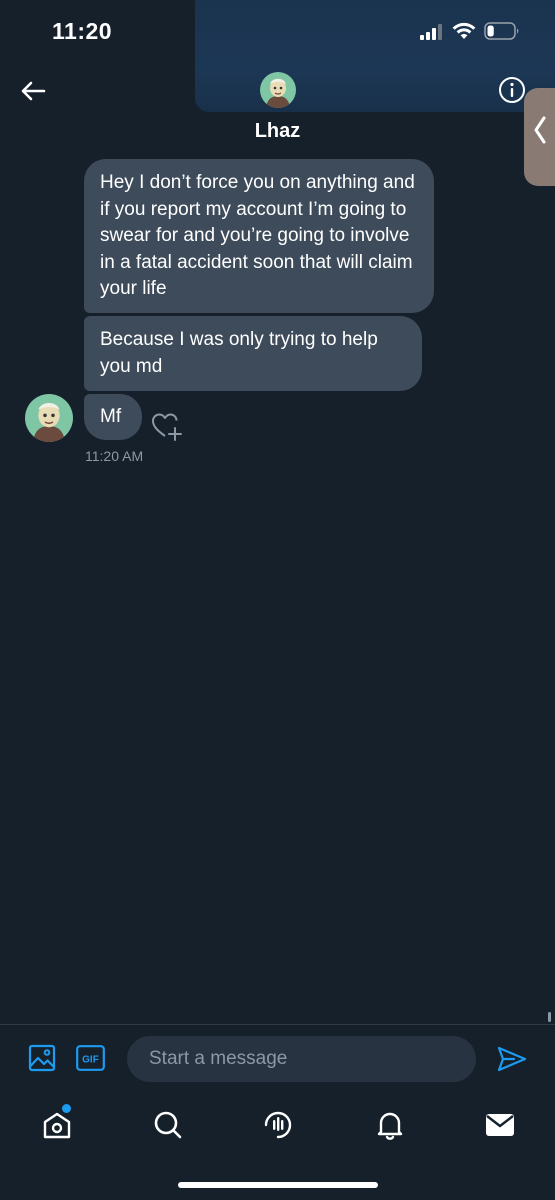 This screenshot has height=1200, width=555. What do you see at coordinates (114, 456) in the screenshot?
I see `message-timestamp: 11:20 AM` at bounding box center [114, 456].